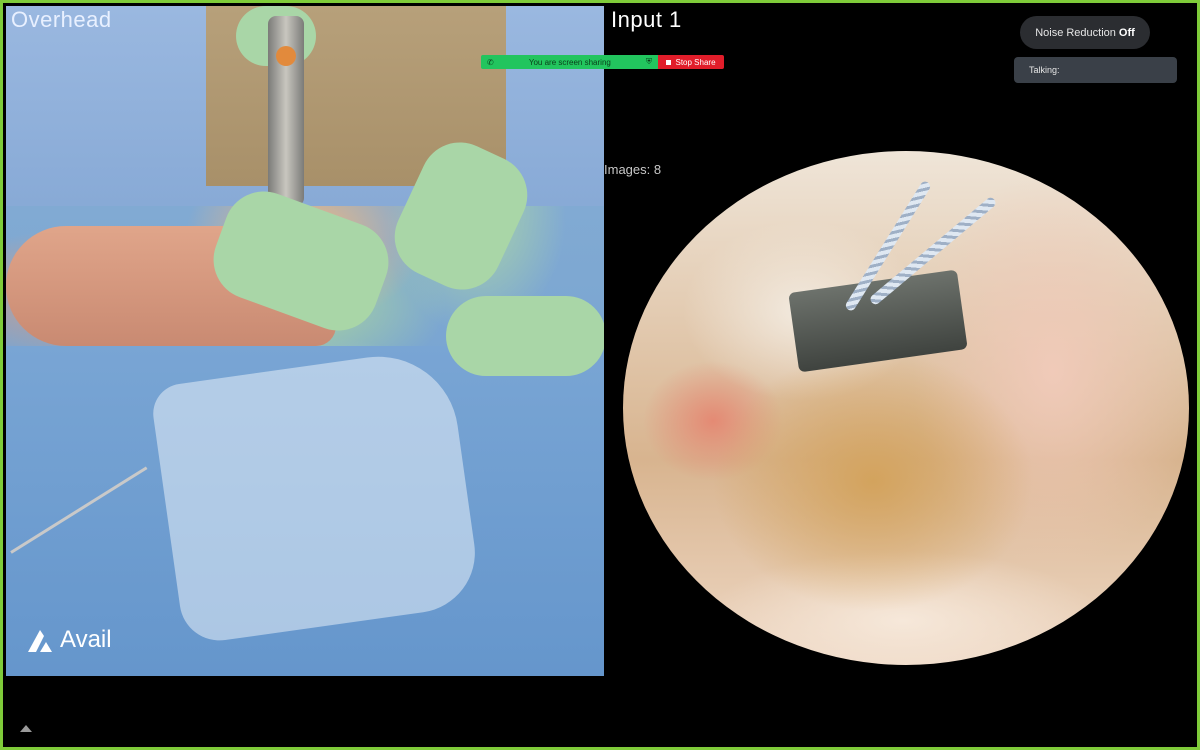 This screenshot has width=1200, height=750. What do you see at coordinates (86, 639) in the screenshot?
I see `avail-logo-text: Avail` at bounding box center [86, 639].